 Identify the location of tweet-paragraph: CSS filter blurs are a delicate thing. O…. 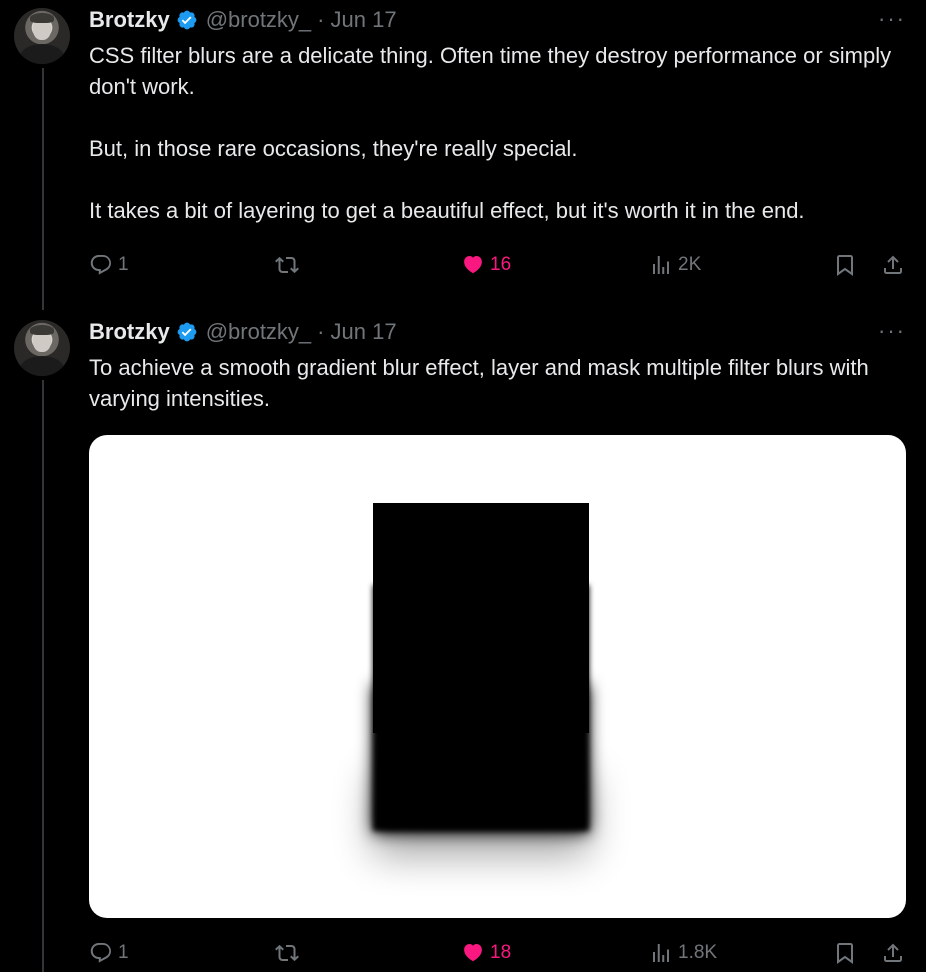
(490, 71).